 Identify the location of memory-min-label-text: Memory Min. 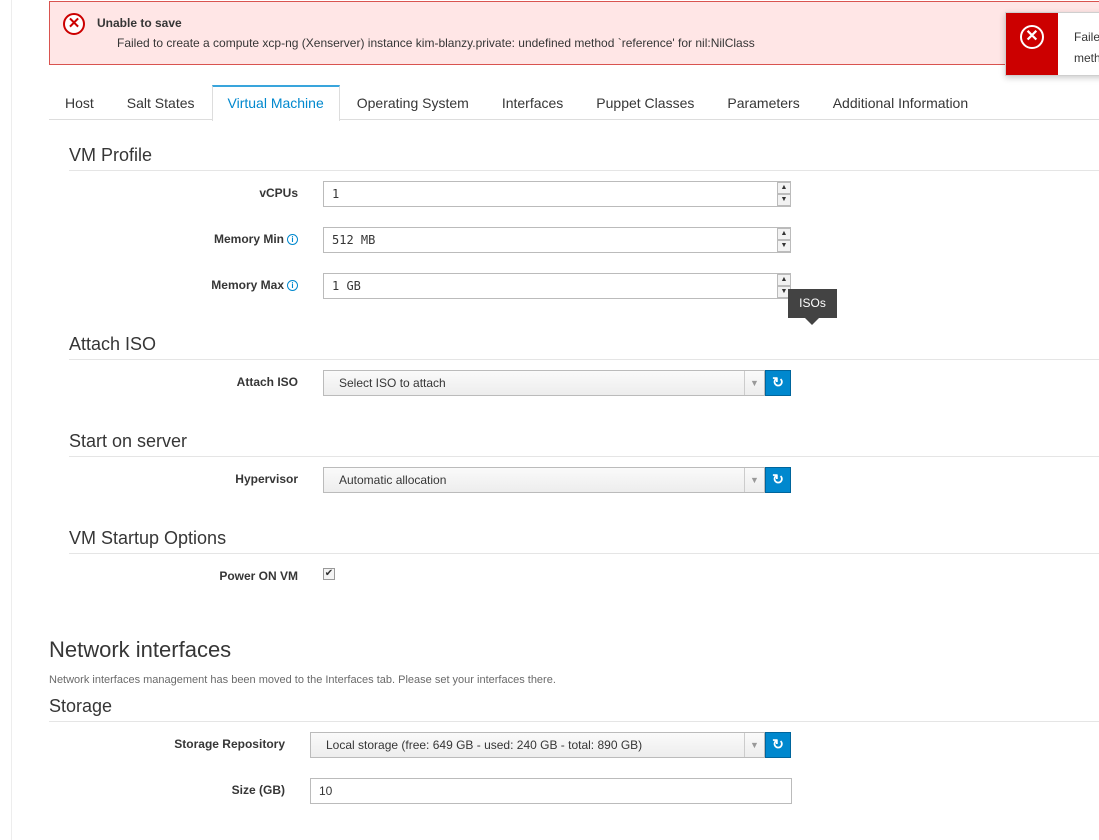
(248, 239).